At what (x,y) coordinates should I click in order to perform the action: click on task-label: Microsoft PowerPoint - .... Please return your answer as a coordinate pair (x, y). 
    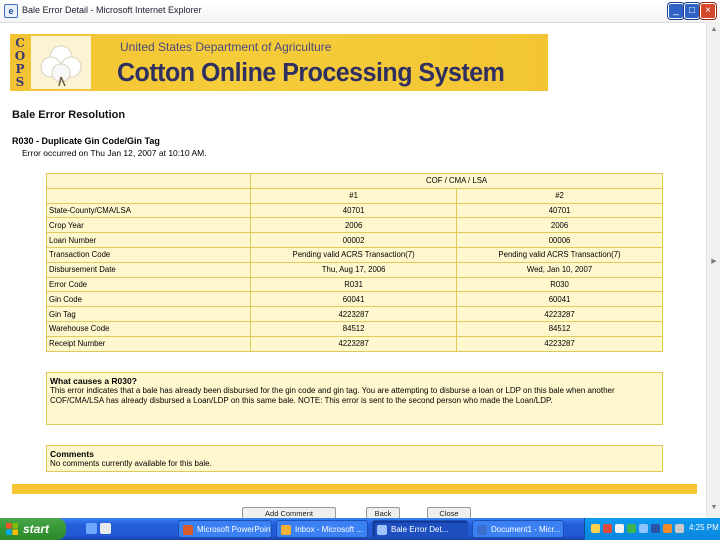
    Looking at the image, I should click on (234, 529).